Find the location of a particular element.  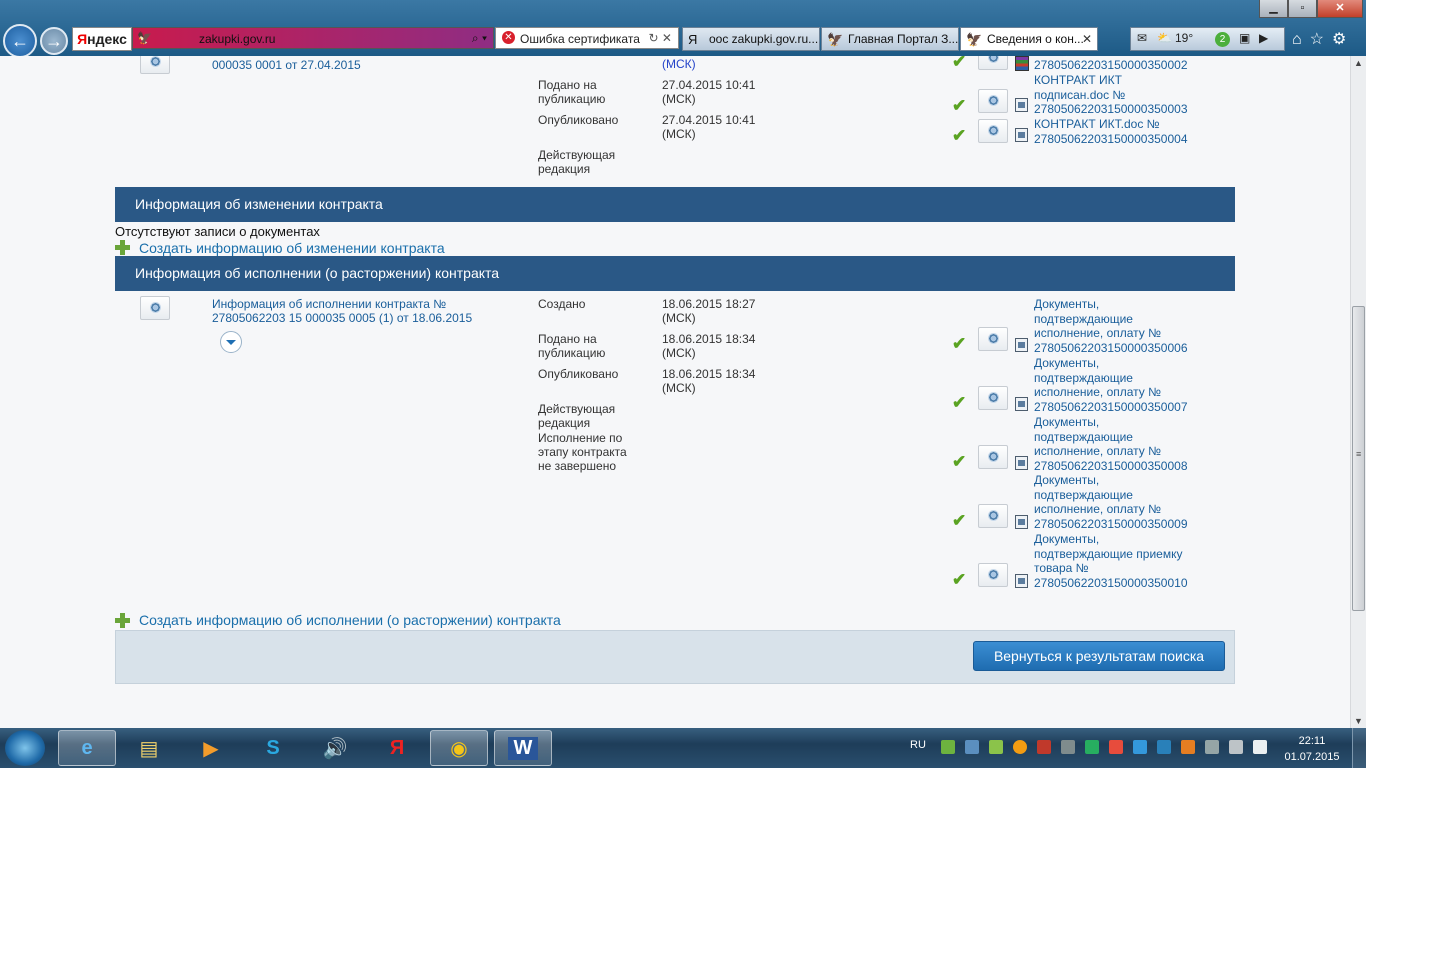

window-controls: ▁ ▫ ✕ is located at coordinates (1311, 9).